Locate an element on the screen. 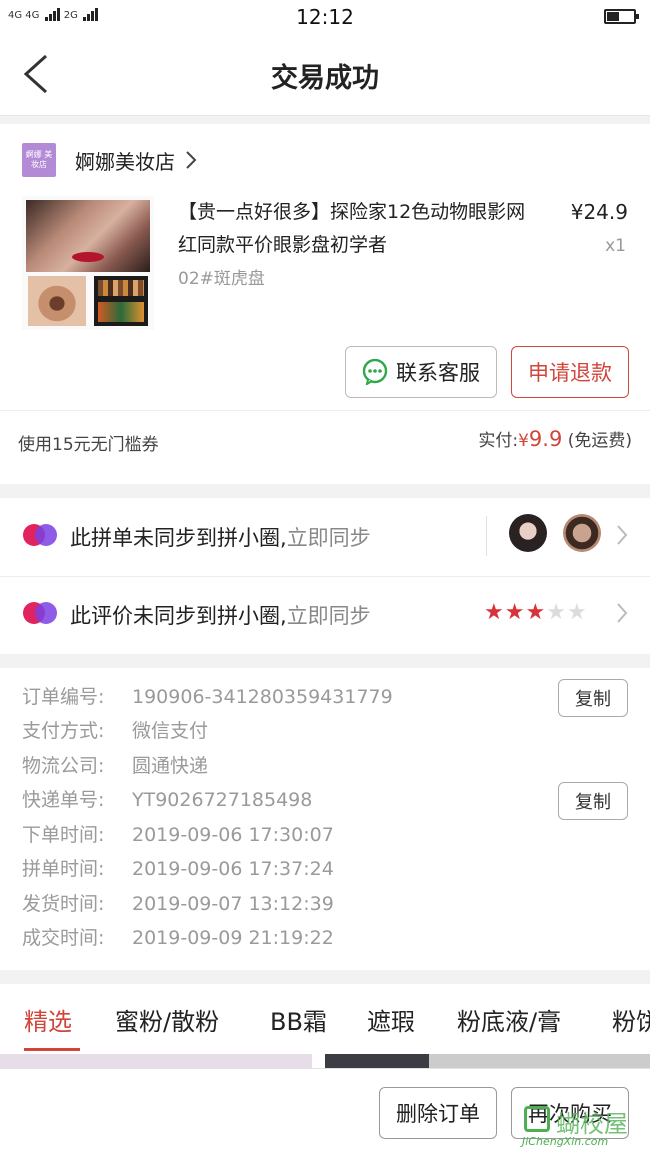 The image size is (650, 1155). watermark-logo-icon is located at coordinates (537, 1119).